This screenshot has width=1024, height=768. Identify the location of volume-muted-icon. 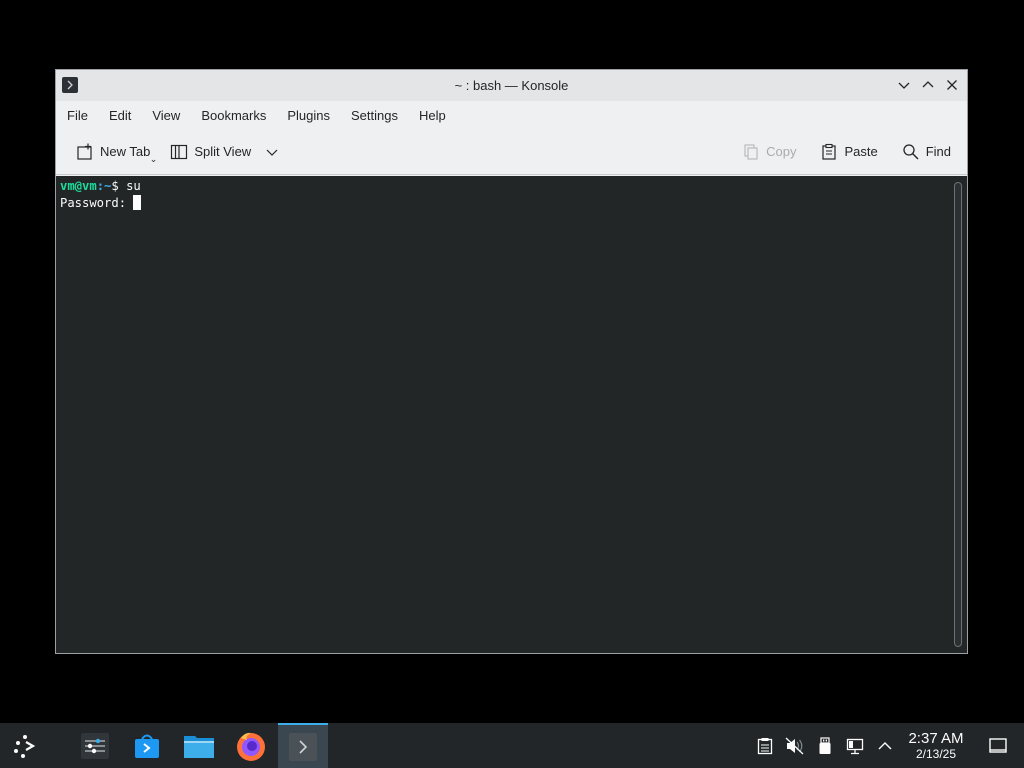
(795, 745).